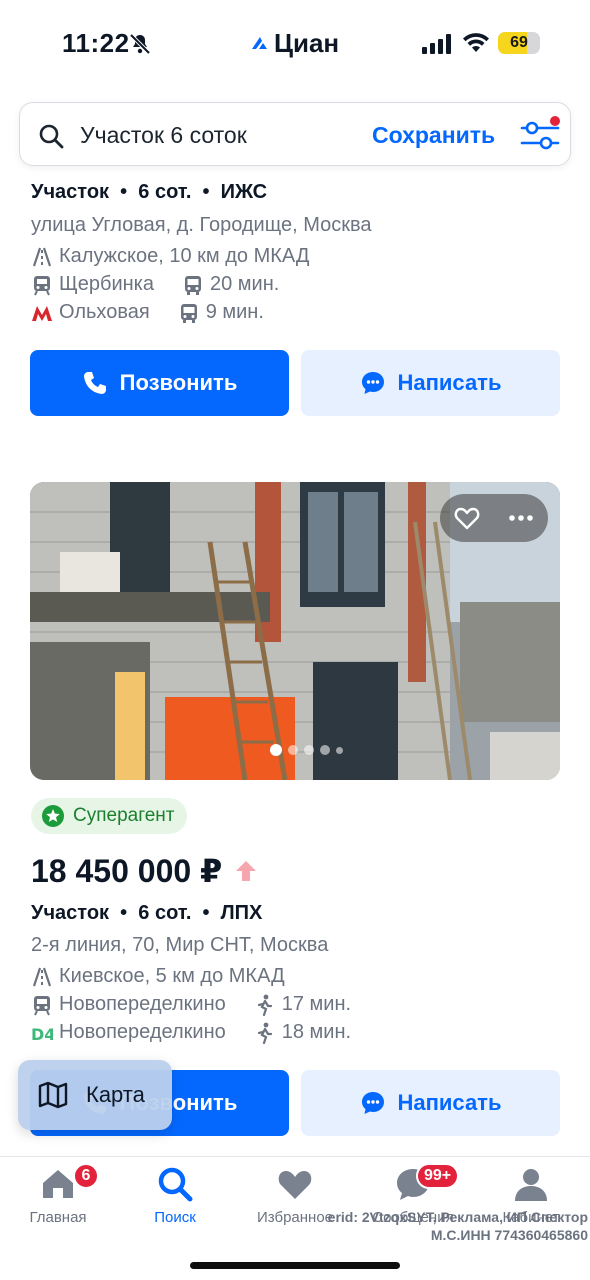 The image size is (590, 1280). I want to click on listing2-highway-text: Киевское, 5 км до МКАД, so click(172, 976).